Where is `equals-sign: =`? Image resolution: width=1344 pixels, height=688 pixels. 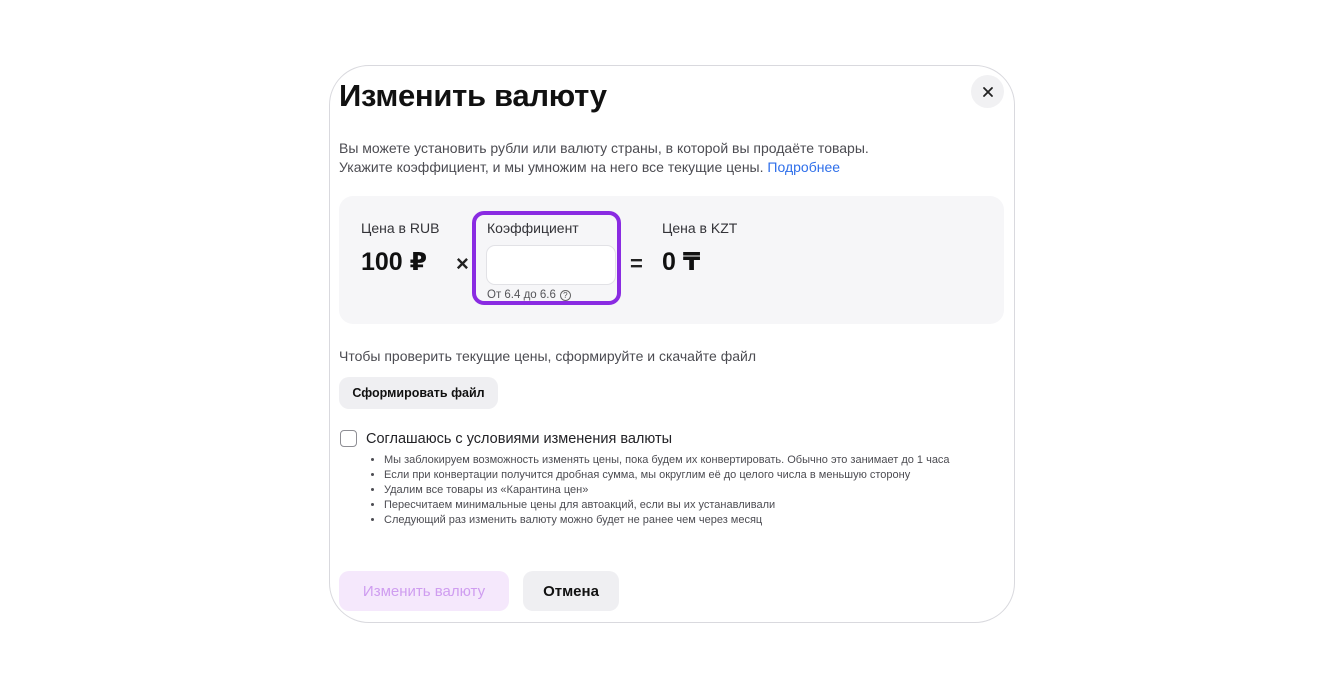
equals-sign: = is located at coordinates (636, 263).